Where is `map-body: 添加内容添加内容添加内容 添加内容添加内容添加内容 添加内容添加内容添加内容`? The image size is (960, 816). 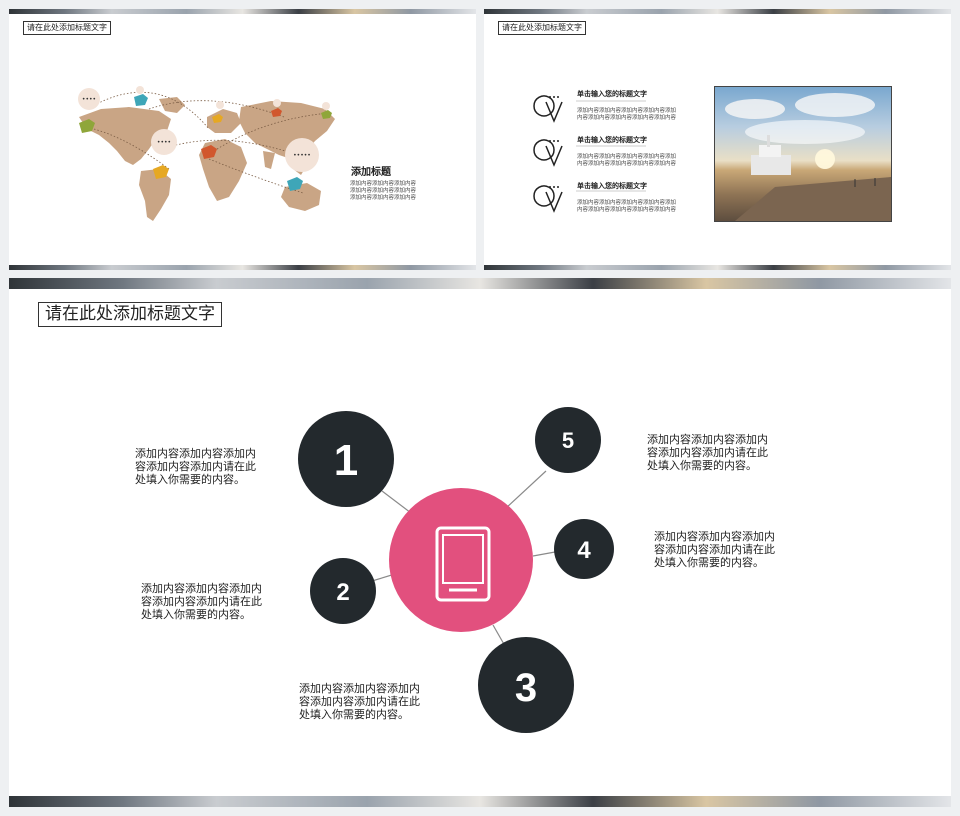
map-body: 添加内容添加内容添加内容 添加内容添加内容添加内容 添加内容添加内容添加内容 is located at coordinates (383, 191).